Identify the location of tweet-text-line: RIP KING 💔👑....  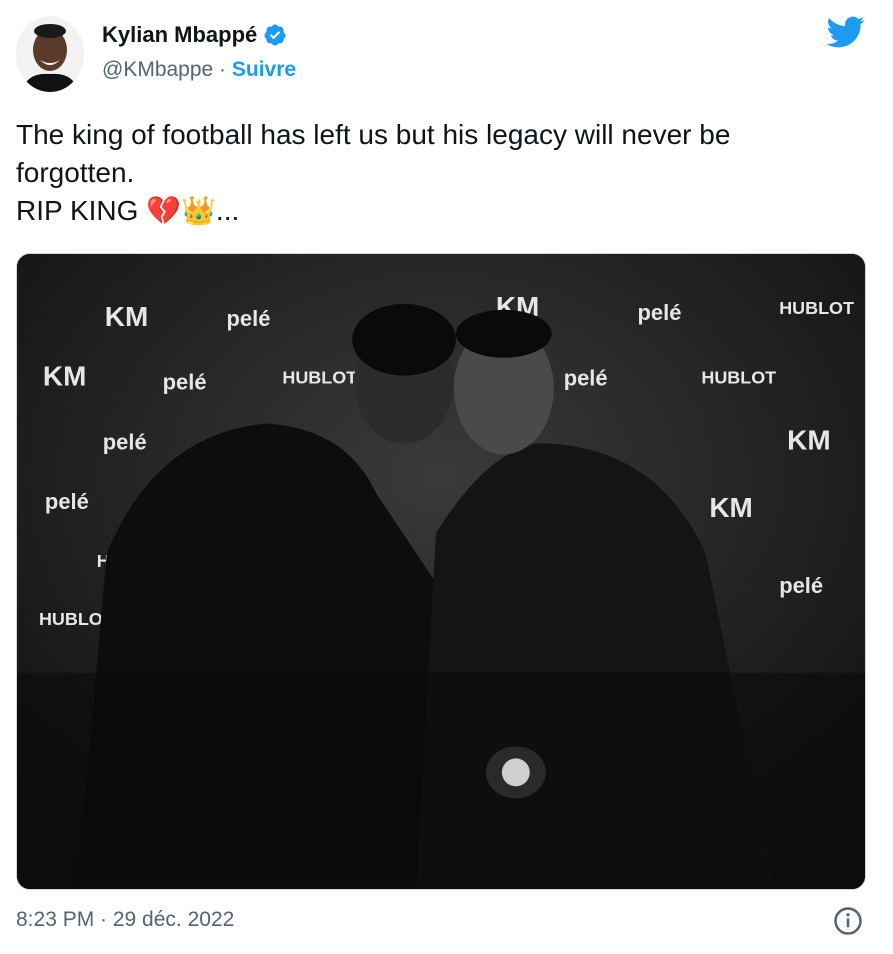
(128, 210).